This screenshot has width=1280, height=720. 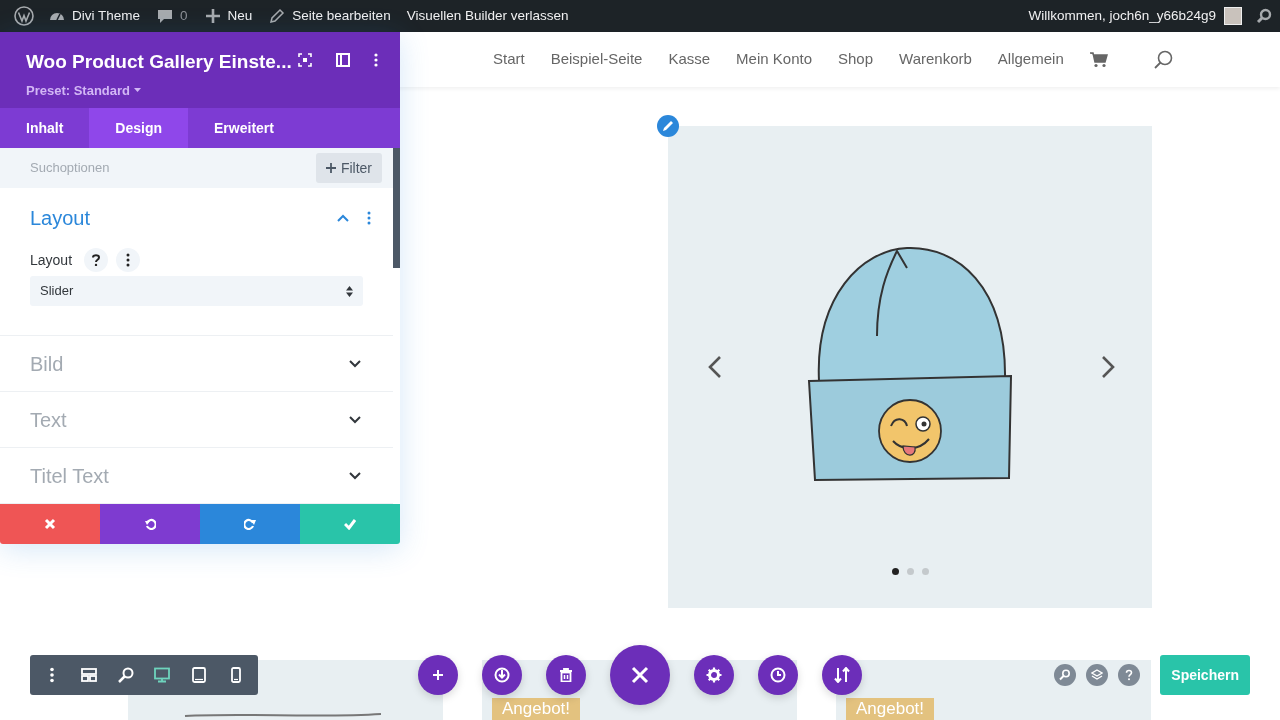 I want to click on power-icon, so click(x=502, y=675).